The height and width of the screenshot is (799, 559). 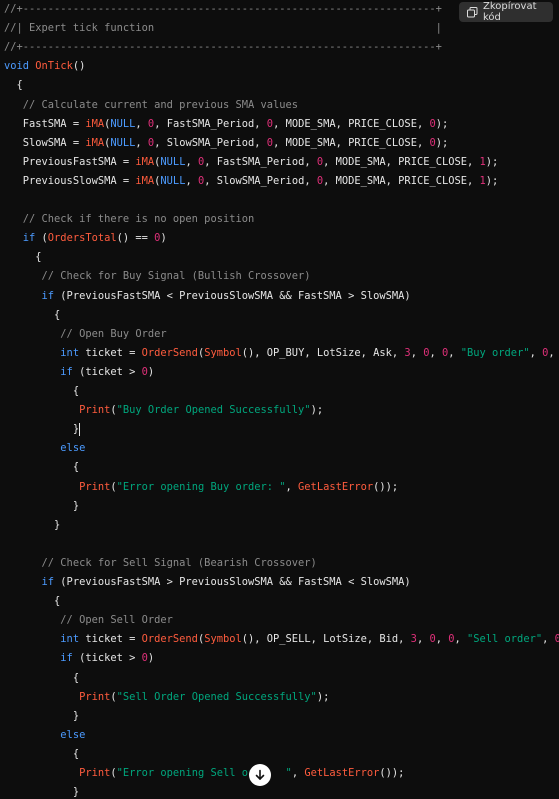 What do you see at coordinates (351, 123) in the screenshot?
I see `code-token: , MODE_SMA, PRICE_CLOSE,` at bounding box center [351, 123].